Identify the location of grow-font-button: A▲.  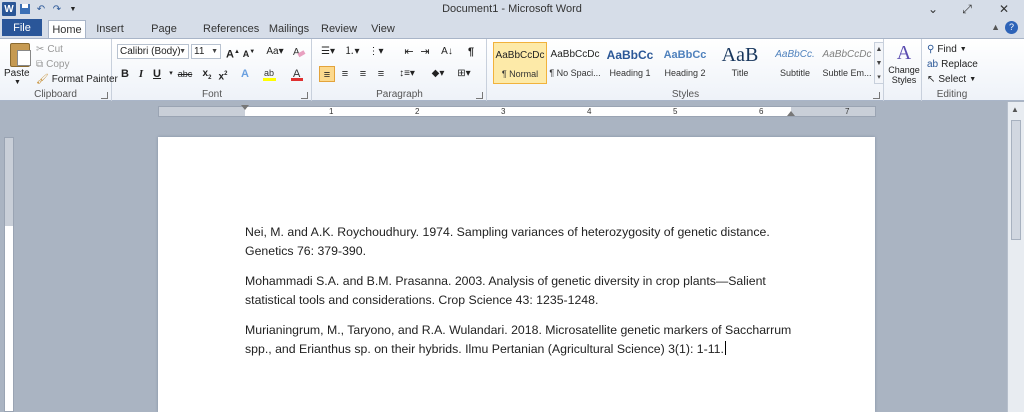
(233, 52).